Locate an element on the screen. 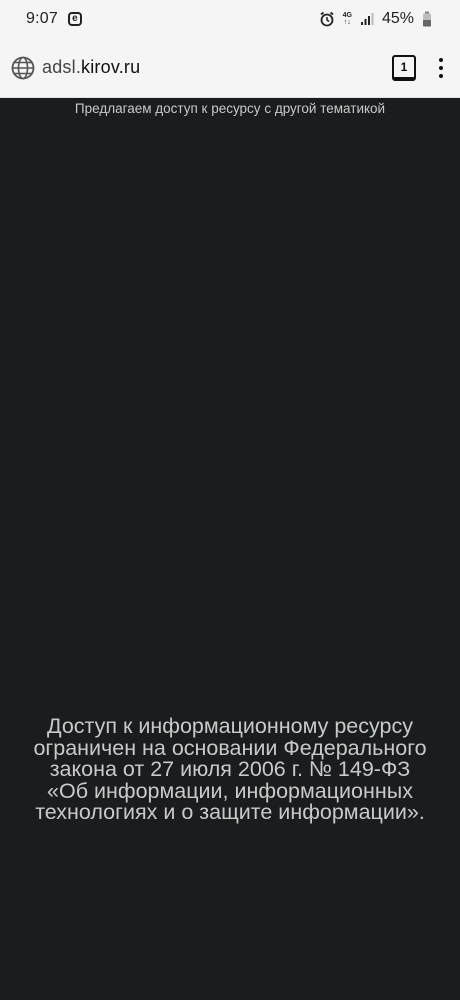 The width and height of the screenshot is (460, 1000). message-line: ограничен на основании Федерального is located at coordinates (230, 747).